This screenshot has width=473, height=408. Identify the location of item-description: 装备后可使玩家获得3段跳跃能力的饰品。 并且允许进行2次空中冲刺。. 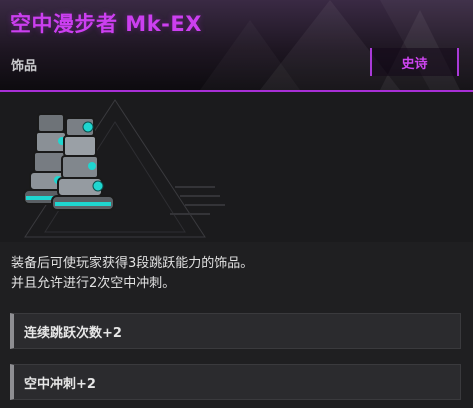
(236, 274).